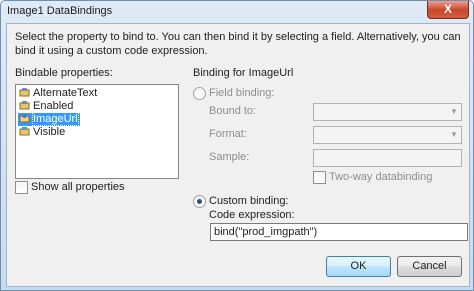  I want to click on binding-header: Binding for ImageUrl, so click(243, 73).